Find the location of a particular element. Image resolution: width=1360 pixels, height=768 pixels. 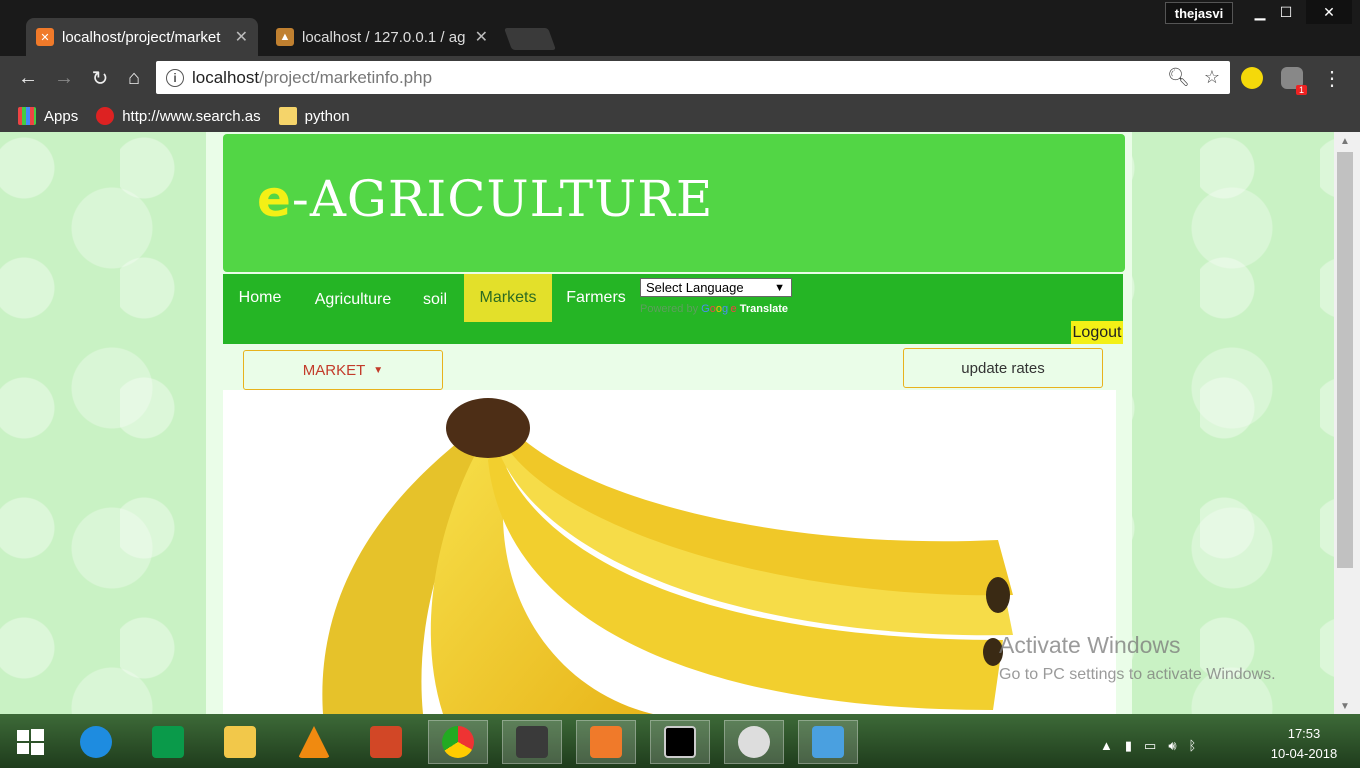

update-rates-button: update rates is located at coordinates (1003, 368).